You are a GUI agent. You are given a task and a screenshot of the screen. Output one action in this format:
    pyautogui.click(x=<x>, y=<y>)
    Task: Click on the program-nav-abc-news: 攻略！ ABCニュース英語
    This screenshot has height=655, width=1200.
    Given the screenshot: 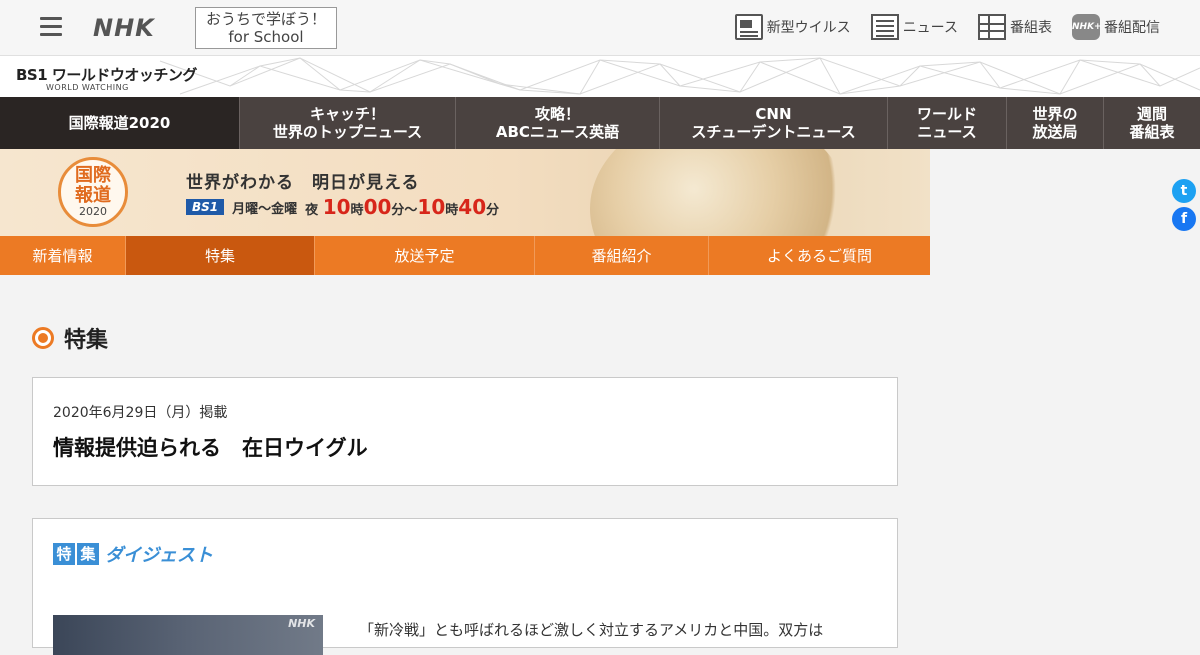 What is the action you would take?
    pyautogui.click(x=558, y=123)
    